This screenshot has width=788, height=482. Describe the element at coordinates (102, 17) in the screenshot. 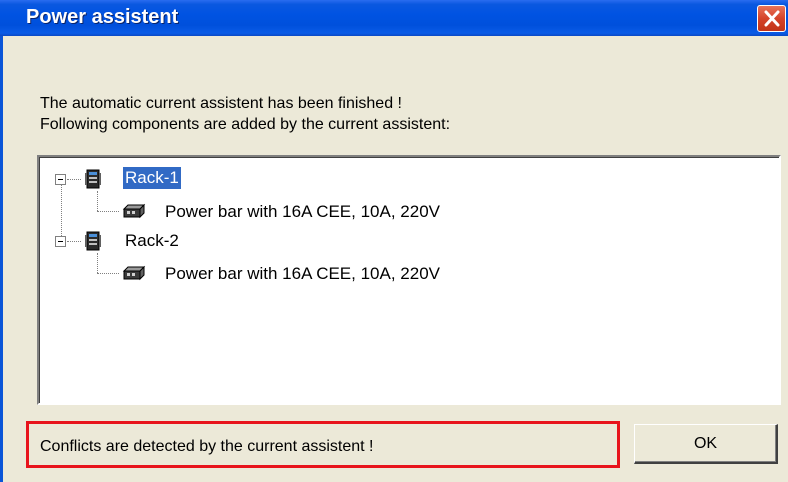

I see `window-title: Power assistent` at that location.